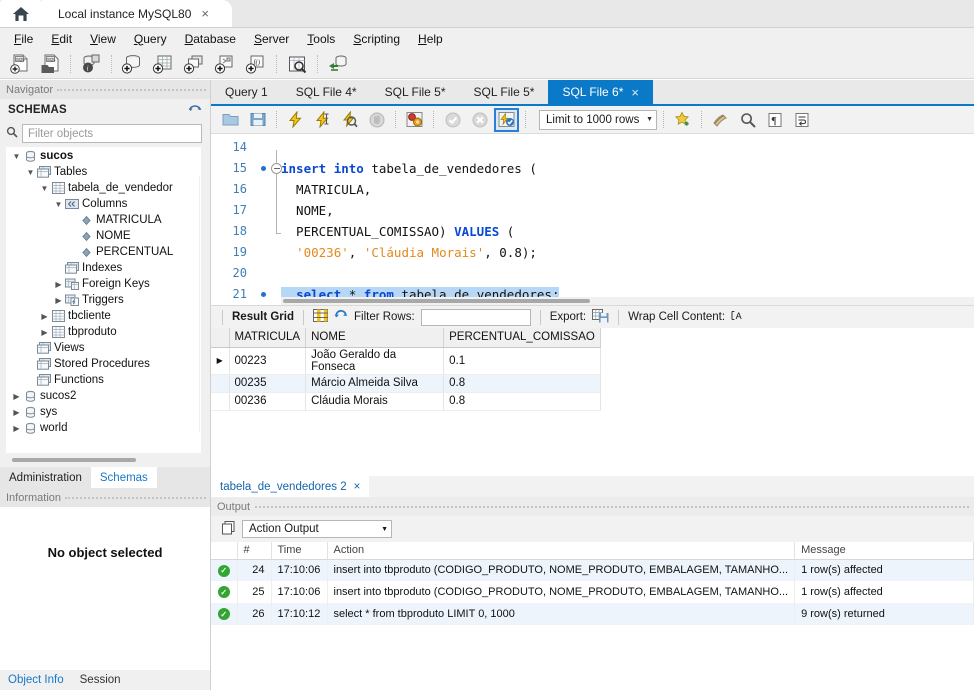 The width and height of the screenshot is (974, 690). Describe the element at coordinates (884, 551) in the screenshot. I see `output-col-message: Message` at that location.